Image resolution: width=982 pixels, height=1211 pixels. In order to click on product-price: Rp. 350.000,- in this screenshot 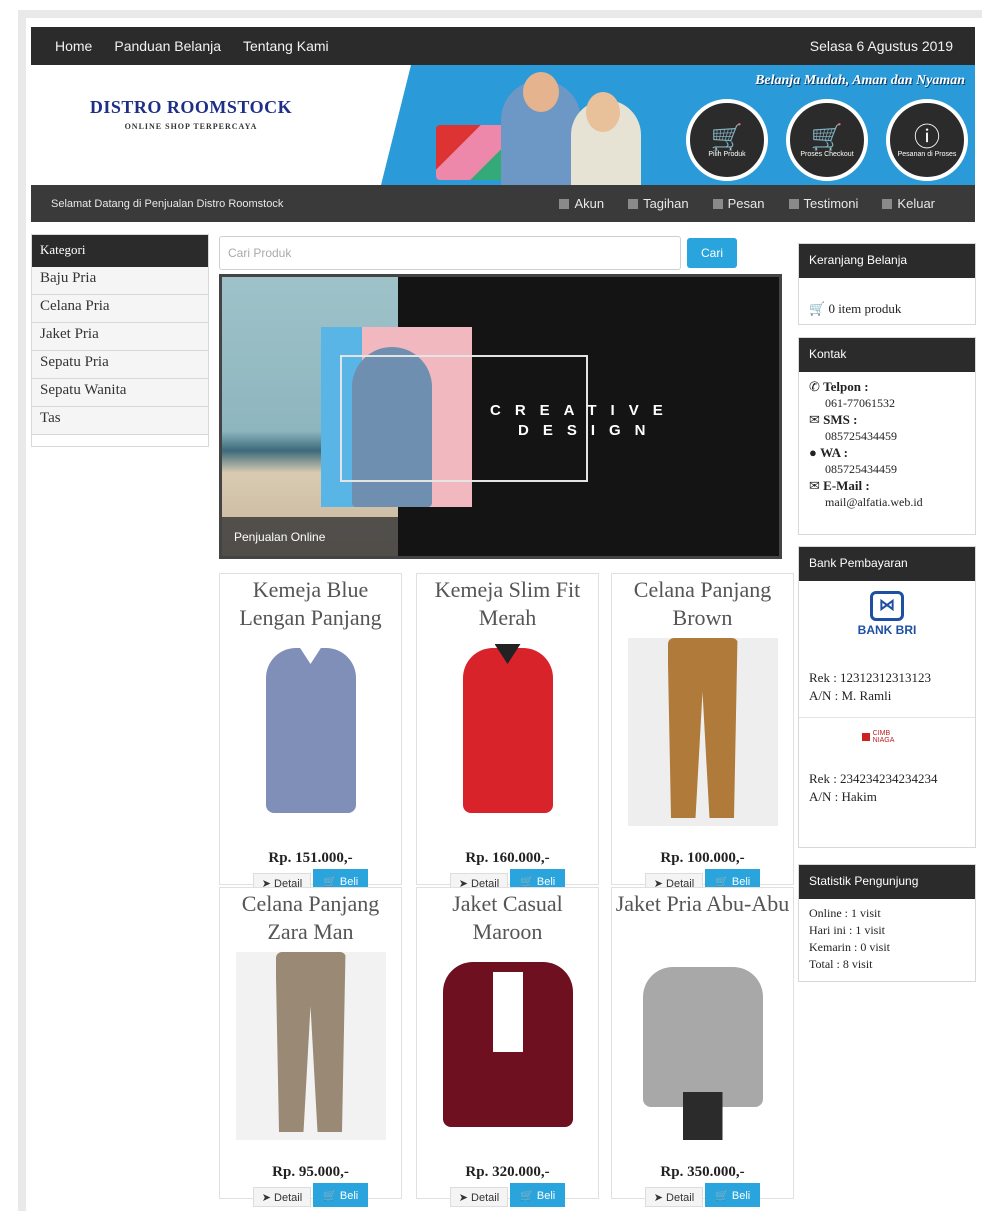, I will do `click(702, 1172)`.